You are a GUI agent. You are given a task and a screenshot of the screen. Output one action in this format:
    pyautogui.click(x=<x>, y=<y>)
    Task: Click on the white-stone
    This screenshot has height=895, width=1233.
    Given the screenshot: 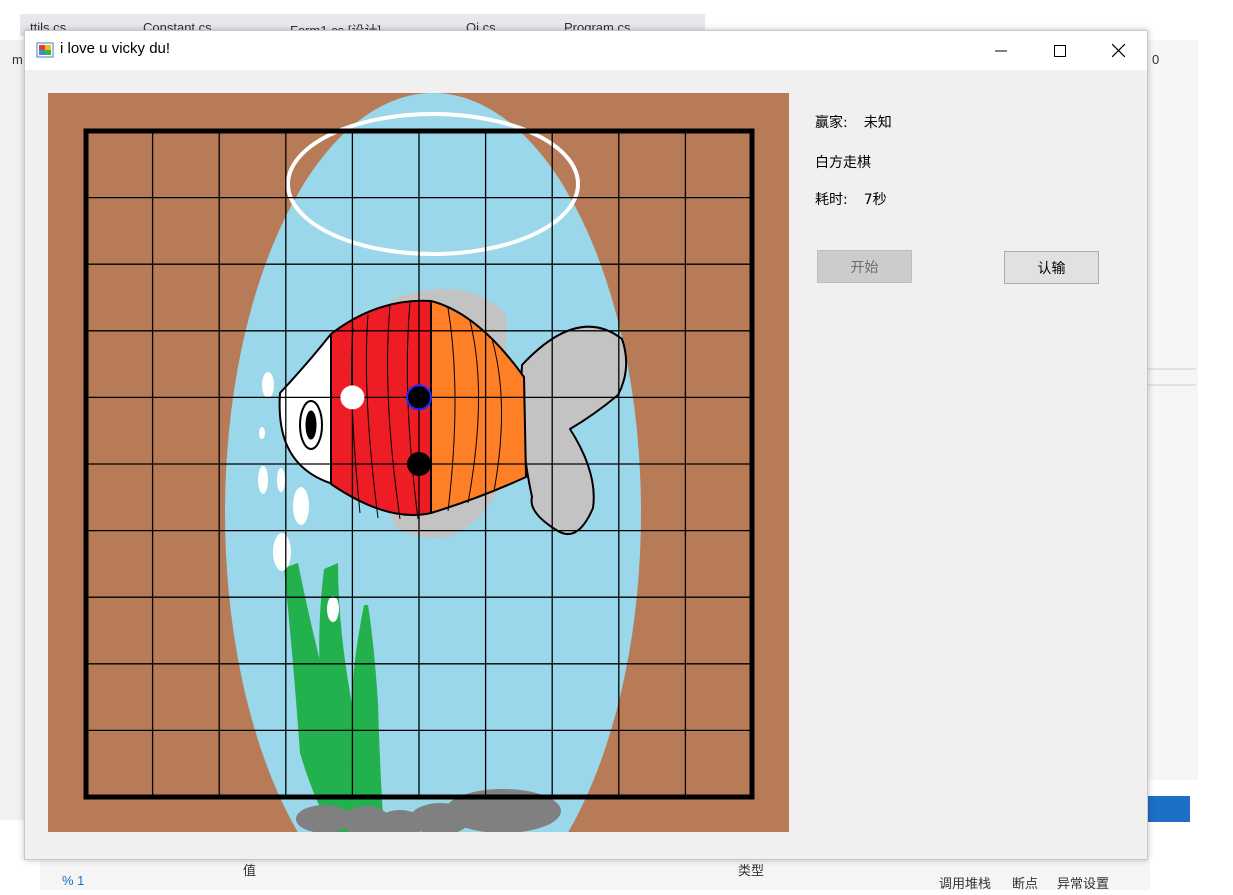 What is the action you would take?
    pyautogui.click(x=352, y=397)
    